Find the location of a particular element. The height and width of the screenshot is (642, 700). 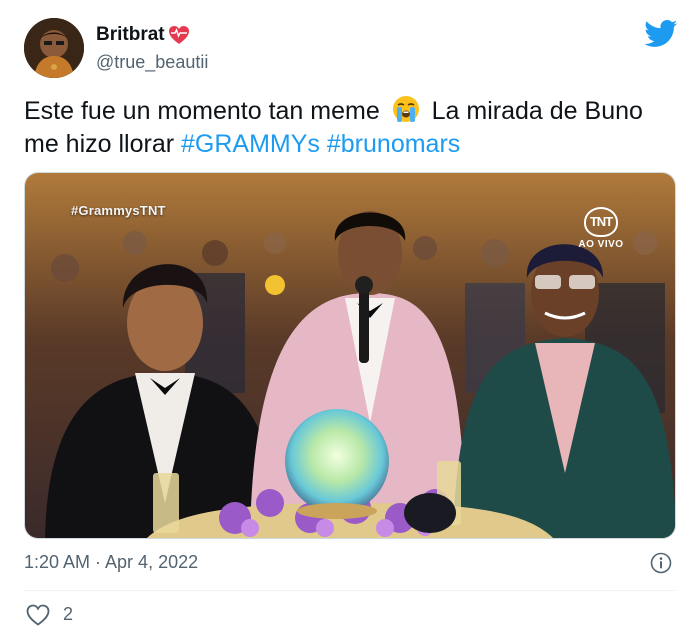

tnt-logo: TNT AO VIVO is located at coordinates (601, 228).